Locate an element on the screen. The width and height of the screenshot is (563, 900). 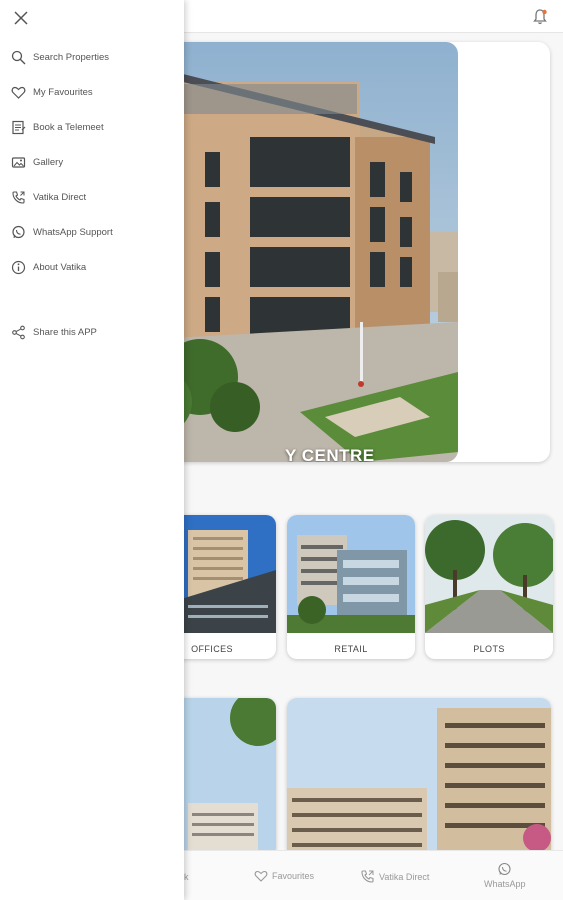
nav-item-partial: k is located at coordinates (186, 877).